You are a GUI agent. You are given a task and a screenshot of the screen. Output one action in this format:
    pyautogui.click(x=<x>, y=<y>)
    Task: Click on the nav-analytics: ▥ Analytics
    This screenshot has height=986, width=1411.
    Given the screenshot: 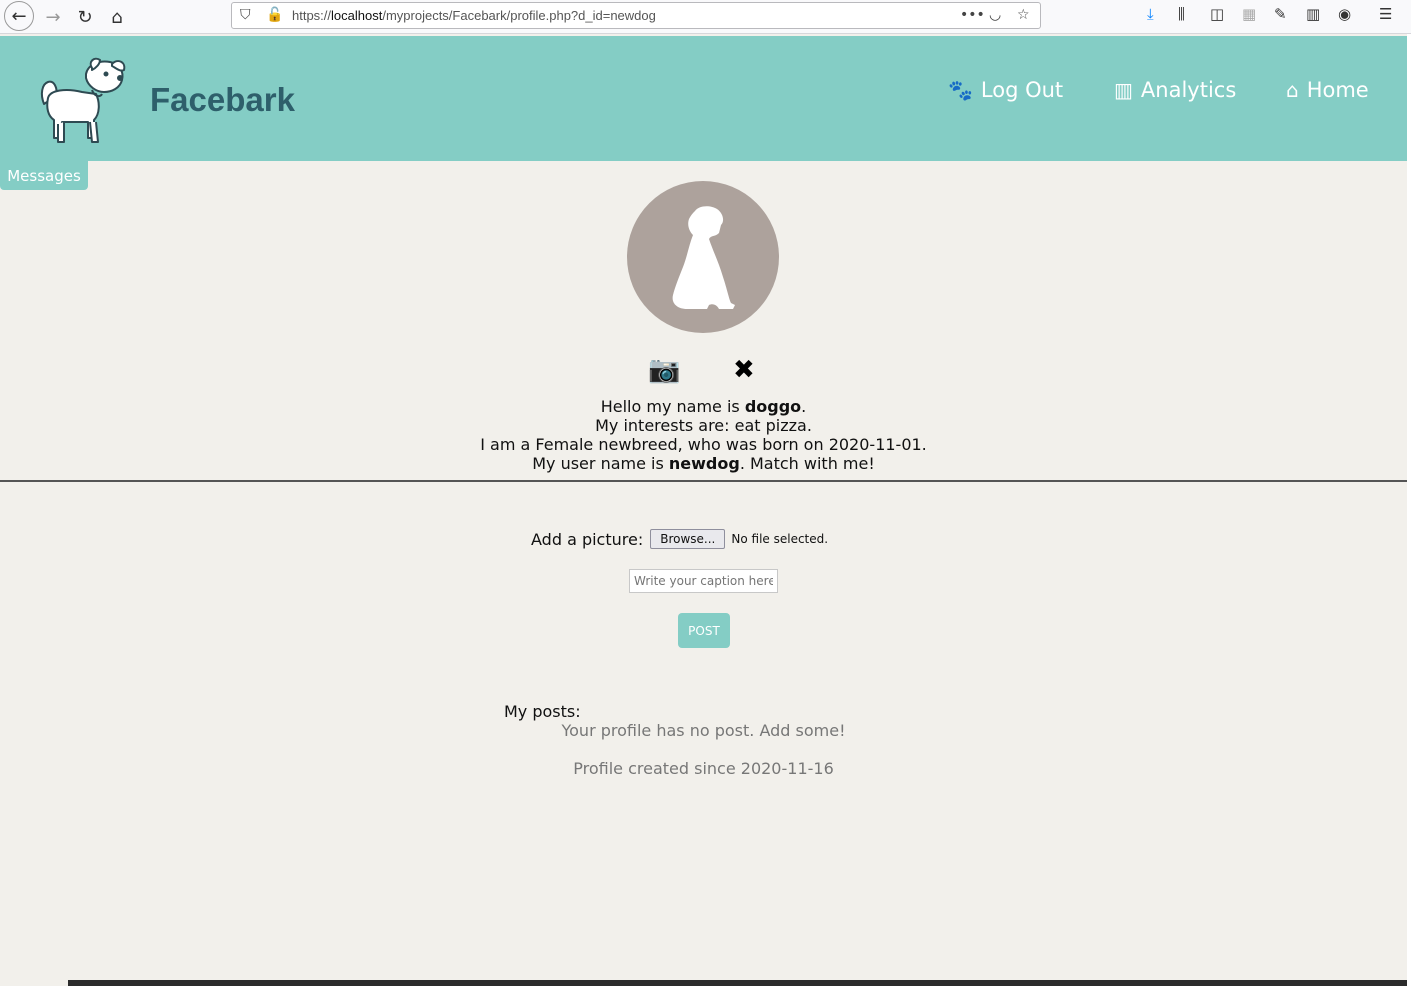 What is the action you would take?
    pyautogui.click(x=1175, y=90)
    